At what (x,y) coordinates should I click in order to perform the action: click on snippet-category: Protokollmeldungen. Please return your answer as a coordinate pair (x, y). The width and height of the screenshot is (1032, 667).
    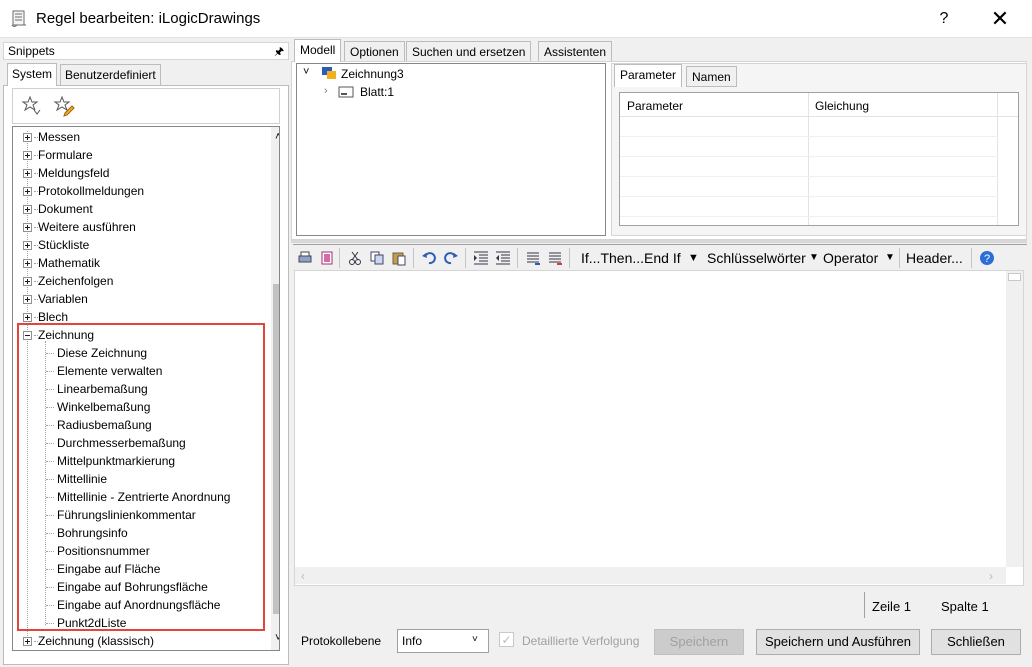
    Looking at the image, I should click on (138, 191).